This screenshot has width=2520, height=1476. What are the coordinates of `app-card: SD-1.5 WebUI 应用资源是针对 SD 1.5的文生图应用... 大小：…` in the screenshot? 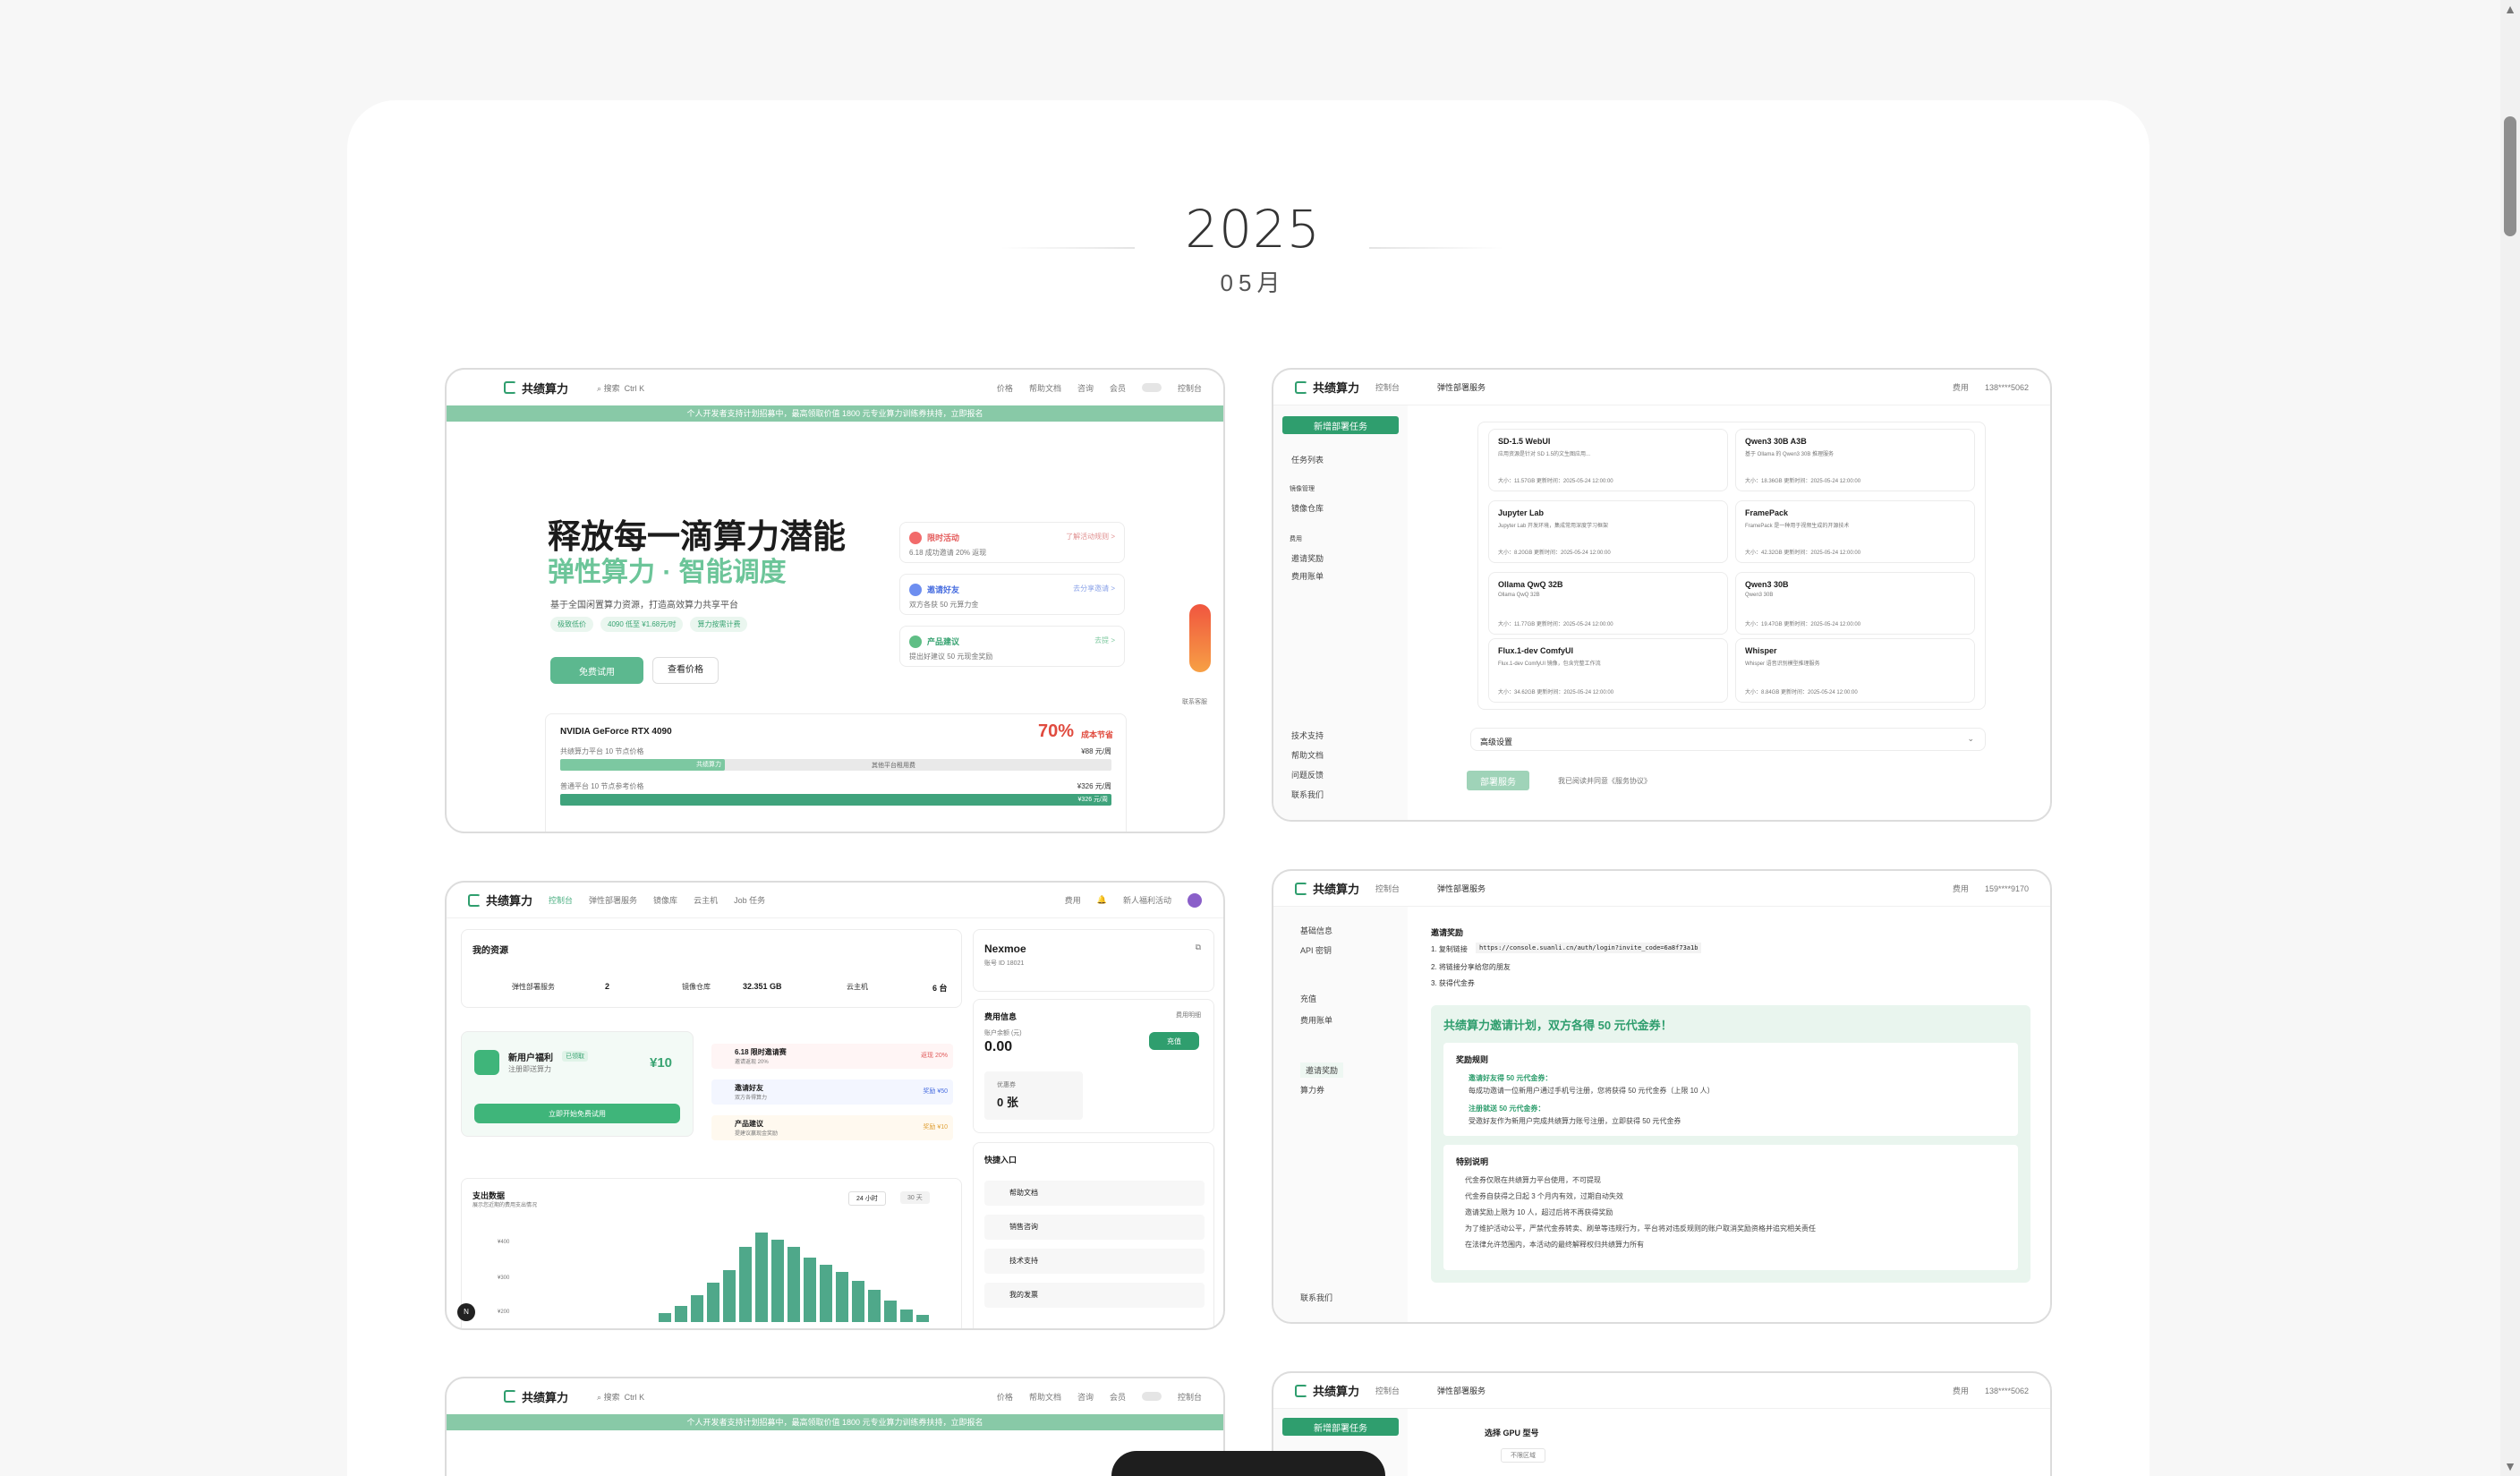 It's located at (1608, 460).